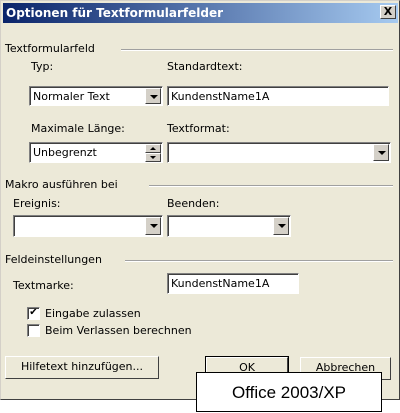  What do you see at coordinates (118, 330) in the screenshot?
I see `berechnen-label: Beim Verlassen berechnen` at bounding box center [118, 330].